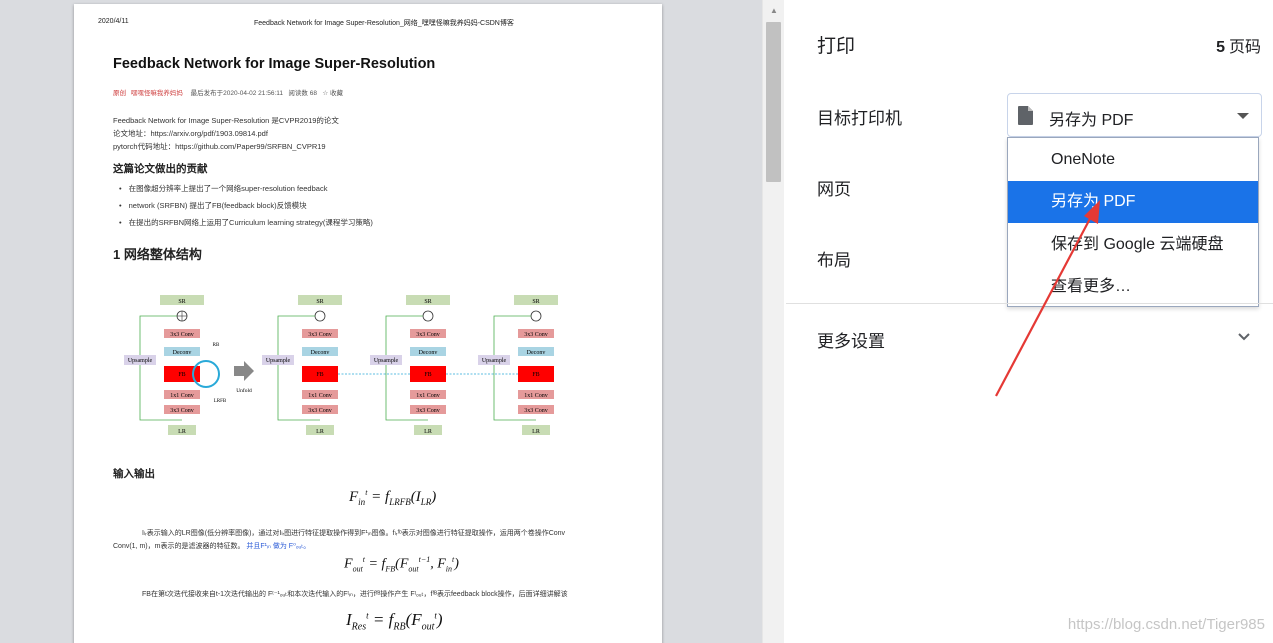 This screenshot has height=643, width=1273. Describe the element at coordinates (1025, 115) in the screenshot. I see `document-icon` at that location.